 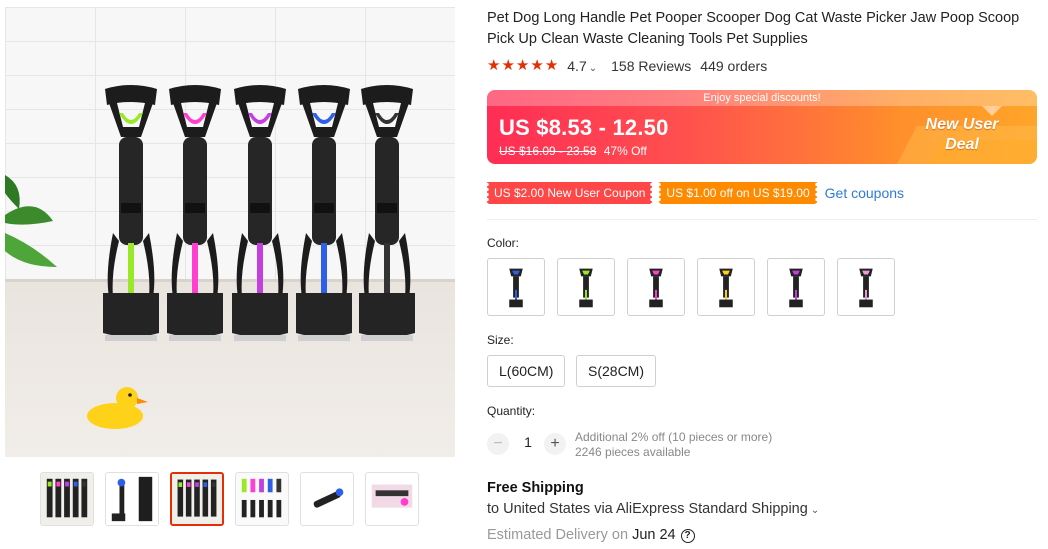 What do you see at coordinates (962, 135) in the screenshot?
I see `new-user-deal-badge: New User Deal` at bounding box center [962, 135].